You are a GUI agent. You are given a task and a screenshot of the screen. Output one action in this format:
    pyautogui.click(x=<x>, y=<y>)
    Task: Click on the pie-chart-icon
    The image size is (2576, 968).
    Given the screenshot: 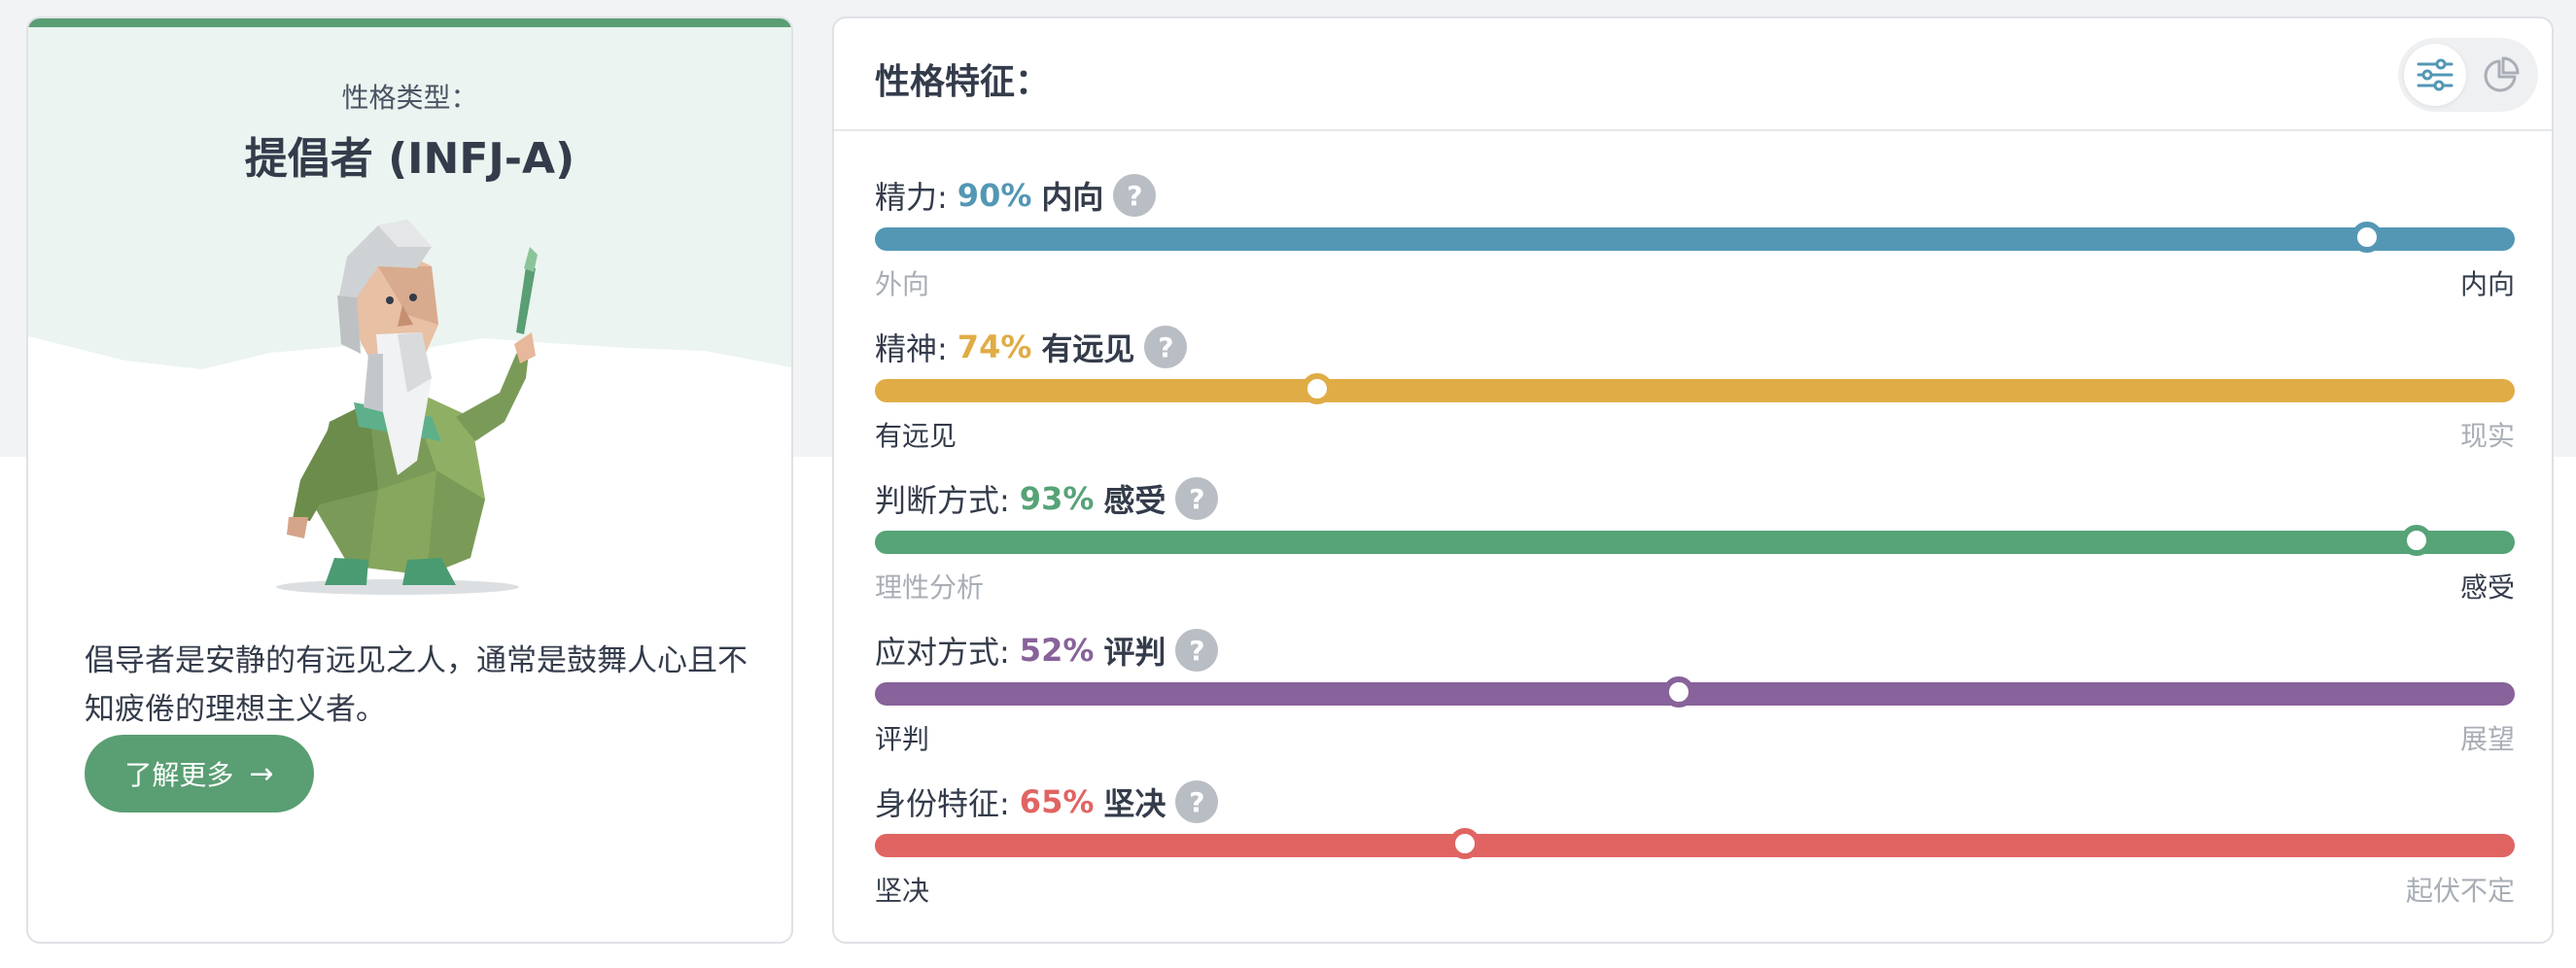 What is the action you would take?
    pyautogui.click(x=2502, y=74)
    